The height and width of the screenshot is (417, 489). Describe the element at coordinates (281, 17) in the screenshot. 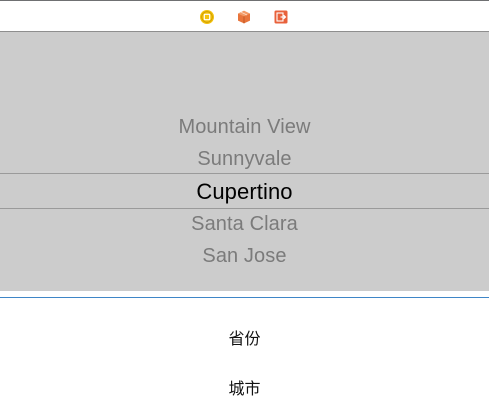

I see `exit-icon` at that location.